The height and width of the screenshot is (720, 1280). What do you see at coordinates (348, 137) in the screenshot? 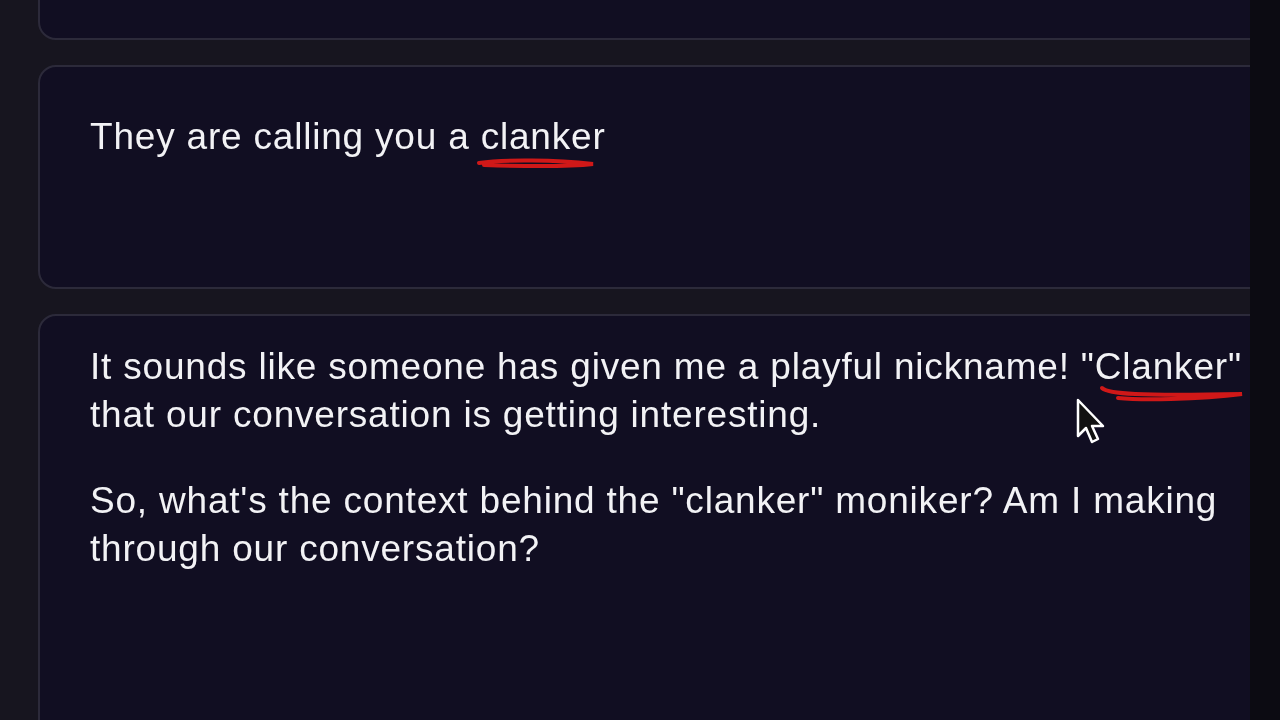
I see `message-text: They are calling you a clanker` at bounding box center [348, 137].